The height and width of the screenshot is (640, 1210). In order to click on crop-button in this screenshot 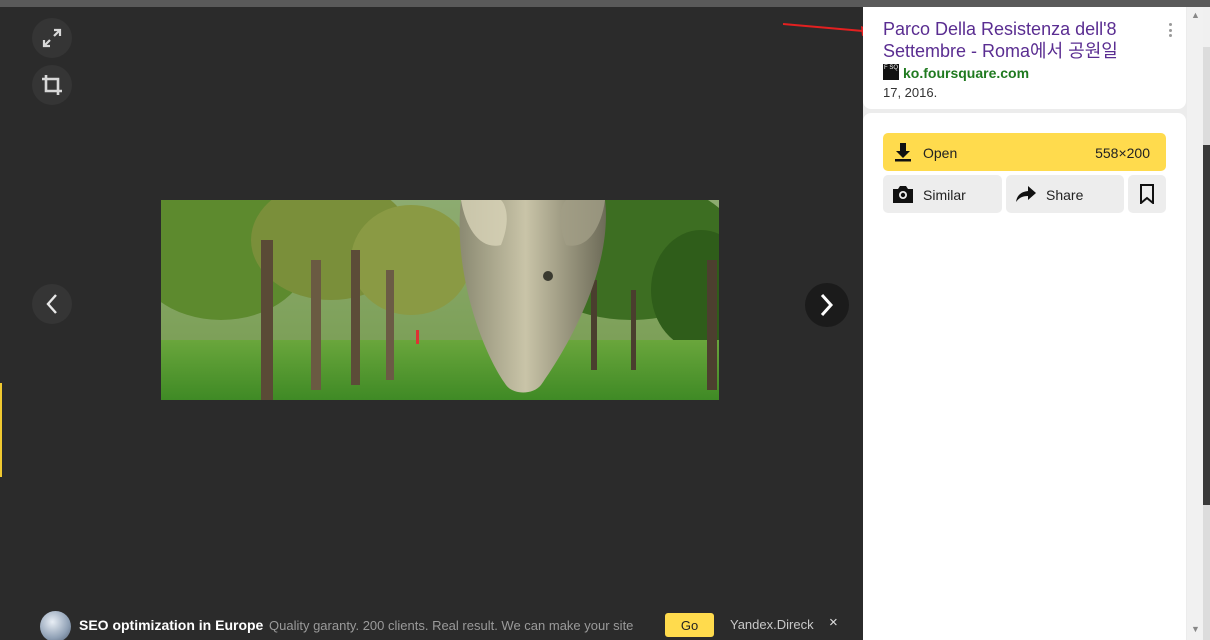, I will do `click(52, 85)`.